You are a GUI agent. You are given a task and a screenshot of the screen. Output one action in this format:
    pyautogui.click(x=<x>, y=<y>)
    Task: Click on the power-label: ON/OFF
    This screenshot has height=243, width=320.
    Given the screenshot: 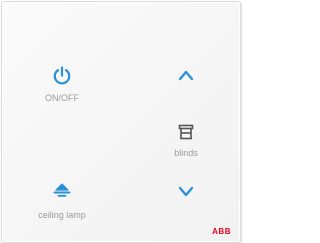 What is the action you would take?
    pyautogui.click(x=62, y=98)
    